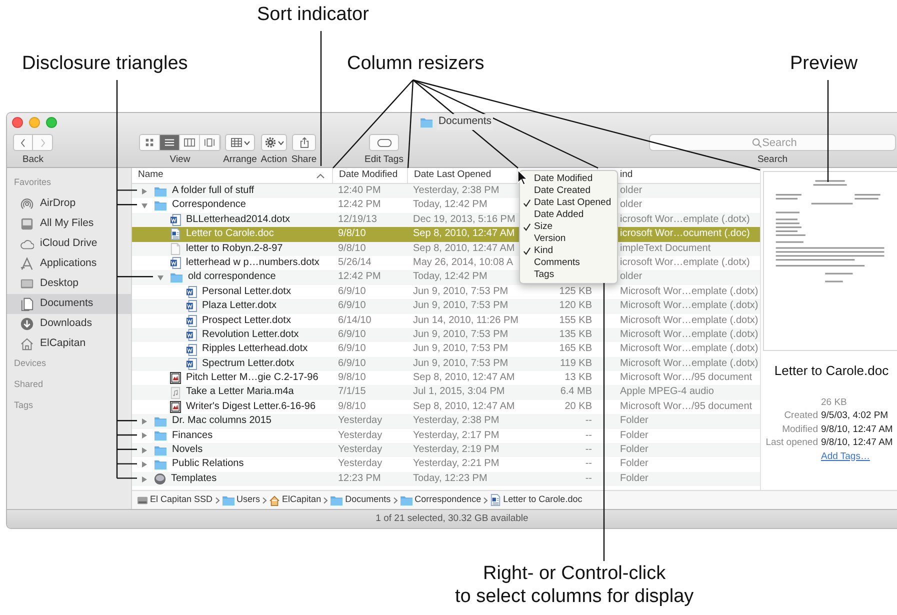 The height and width of the screenshot is (615, 897). I want to click on toolbar-label: Search, so click(772, 159).